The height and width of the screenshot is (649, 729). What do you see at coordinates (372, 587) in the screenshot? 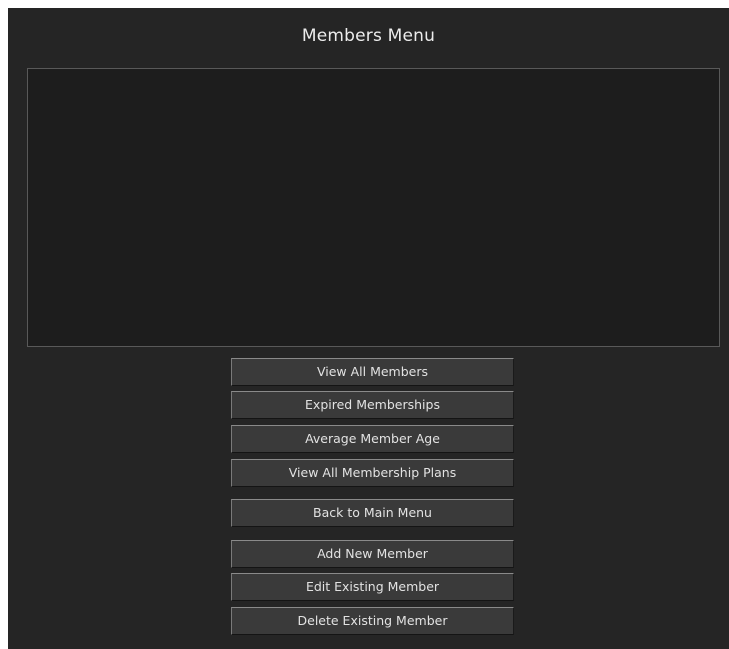
I see `edit-existing-member-button: Edit Existing Member` at bounding box center [372, 587].